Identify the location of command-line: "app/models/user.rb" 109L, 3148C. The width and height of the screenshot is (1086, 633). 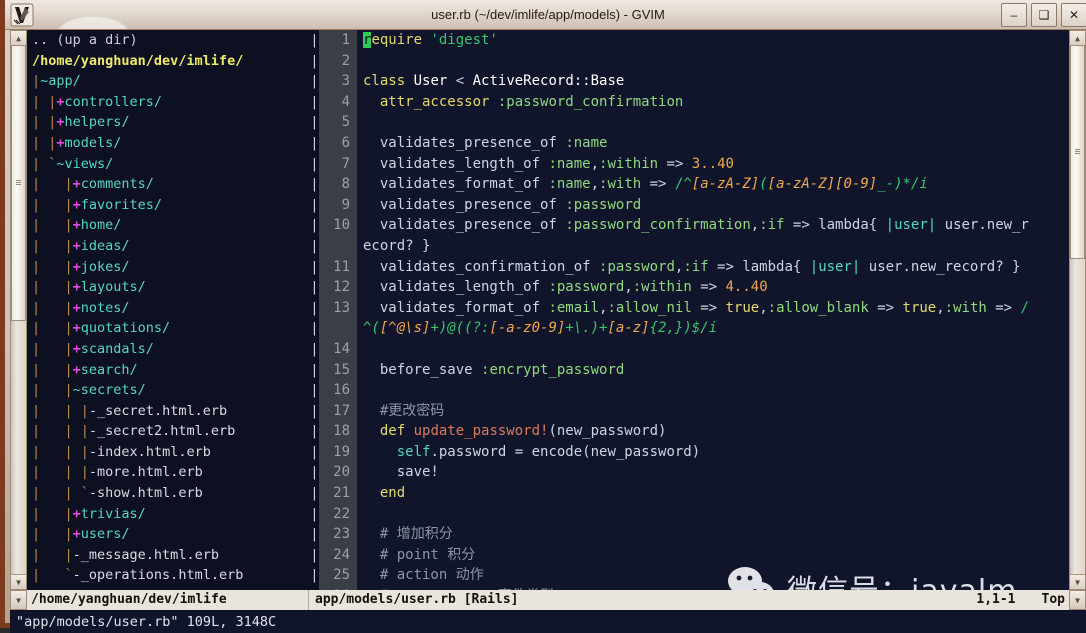
(548, 622).